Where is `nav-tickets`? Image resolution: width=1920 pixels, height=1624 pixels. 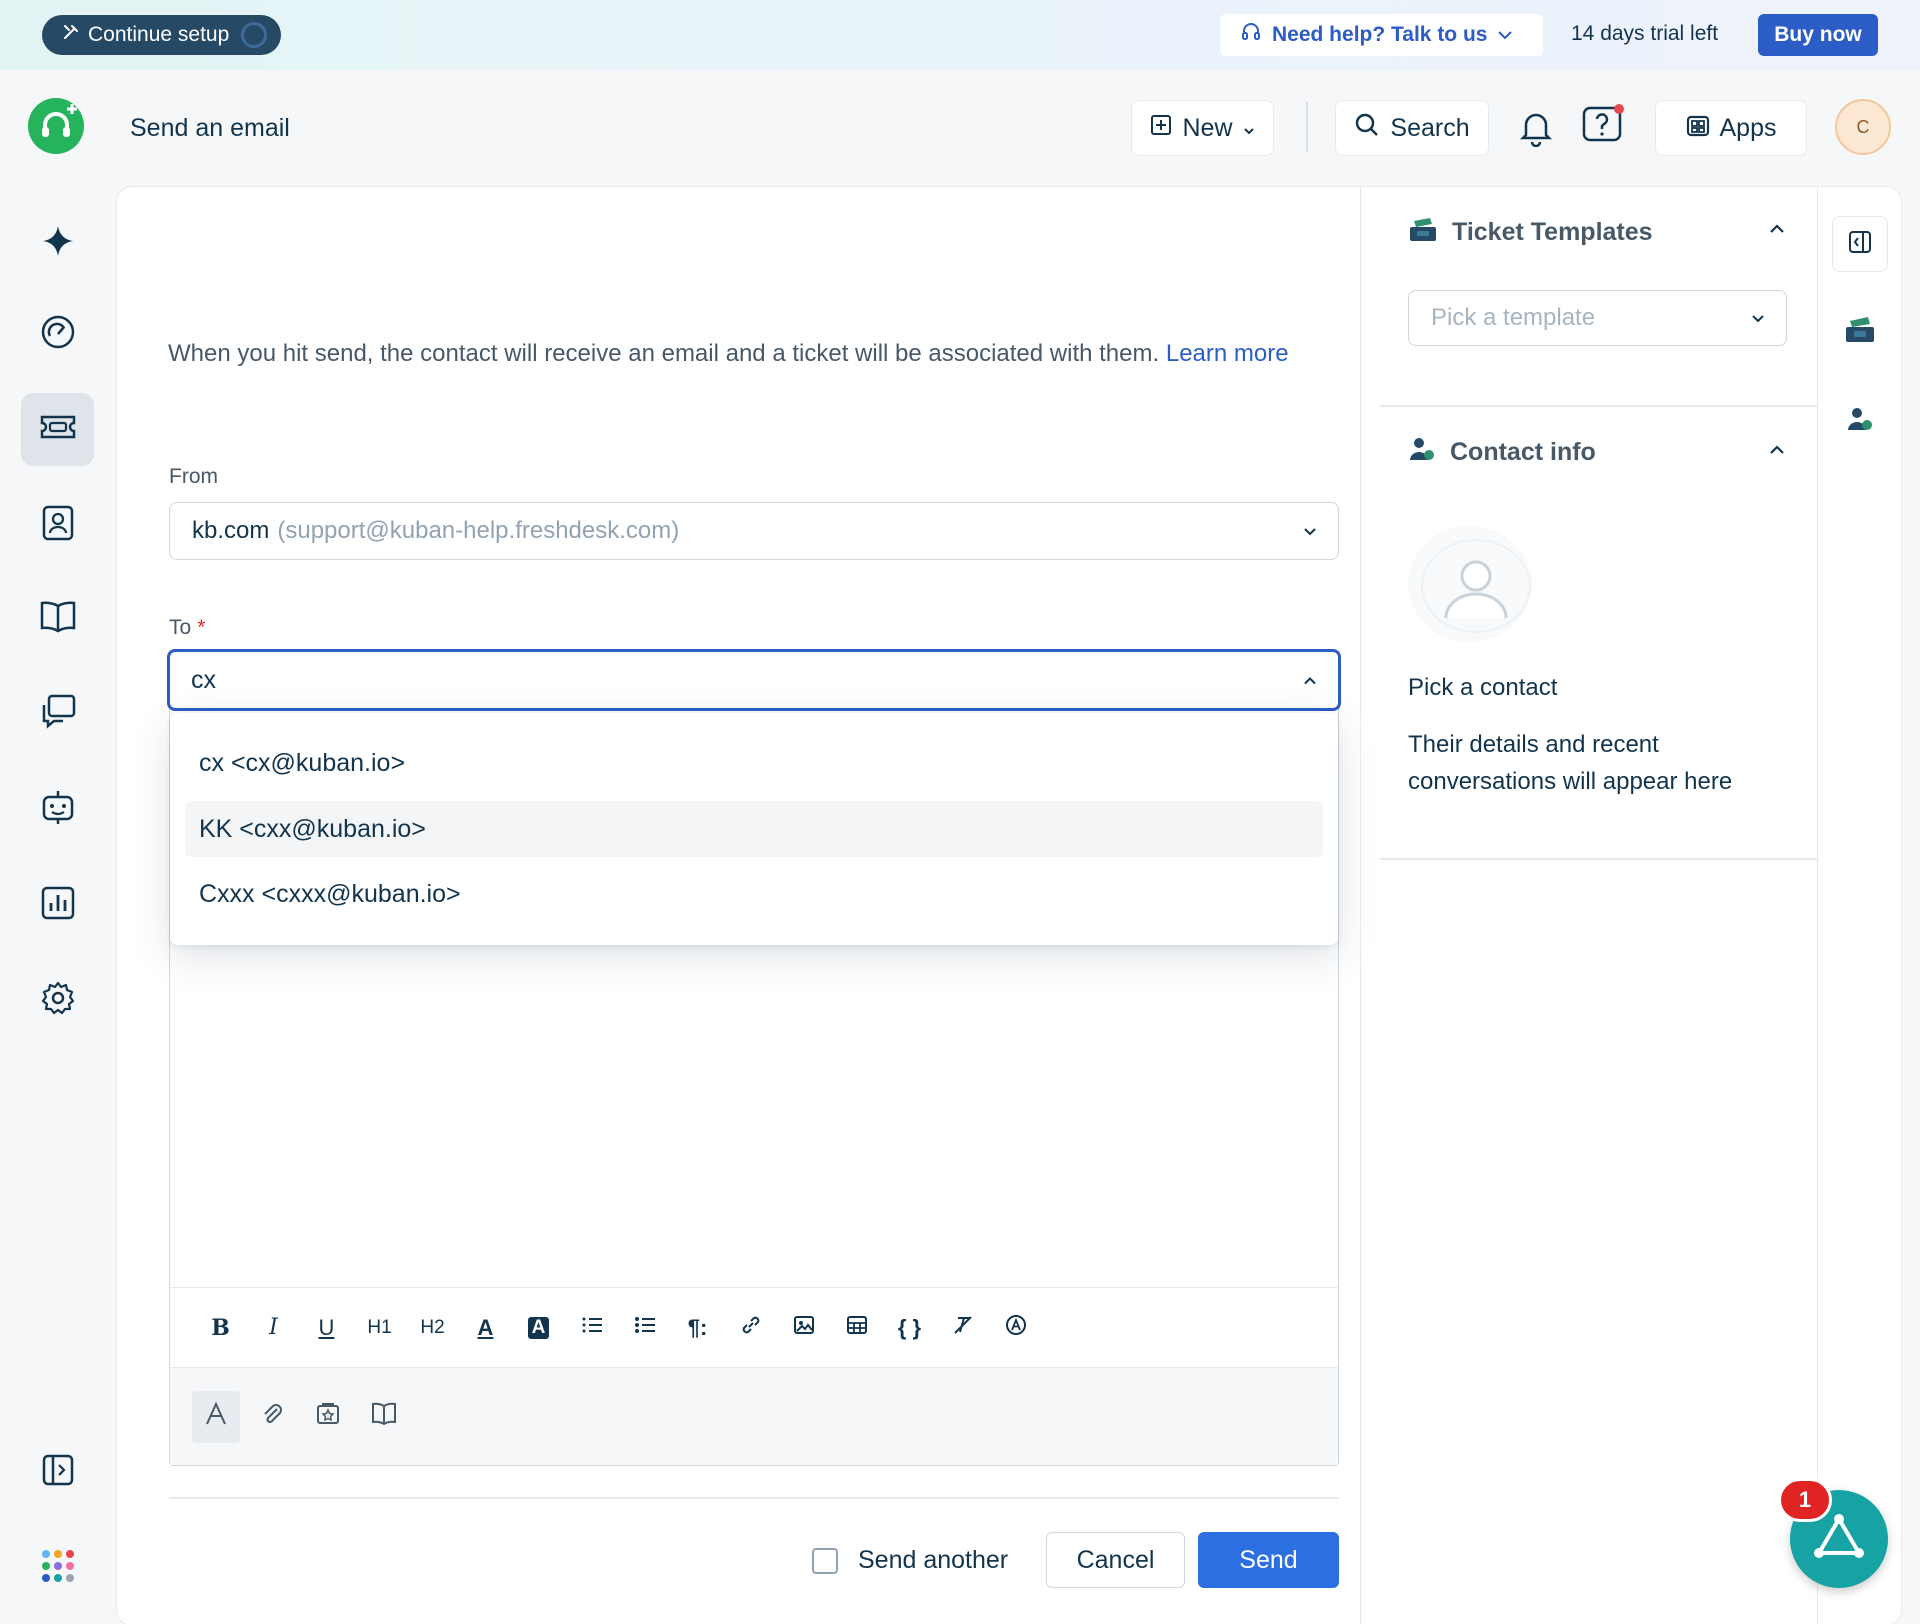
nav-tickets is located at coordinates (57, 429).